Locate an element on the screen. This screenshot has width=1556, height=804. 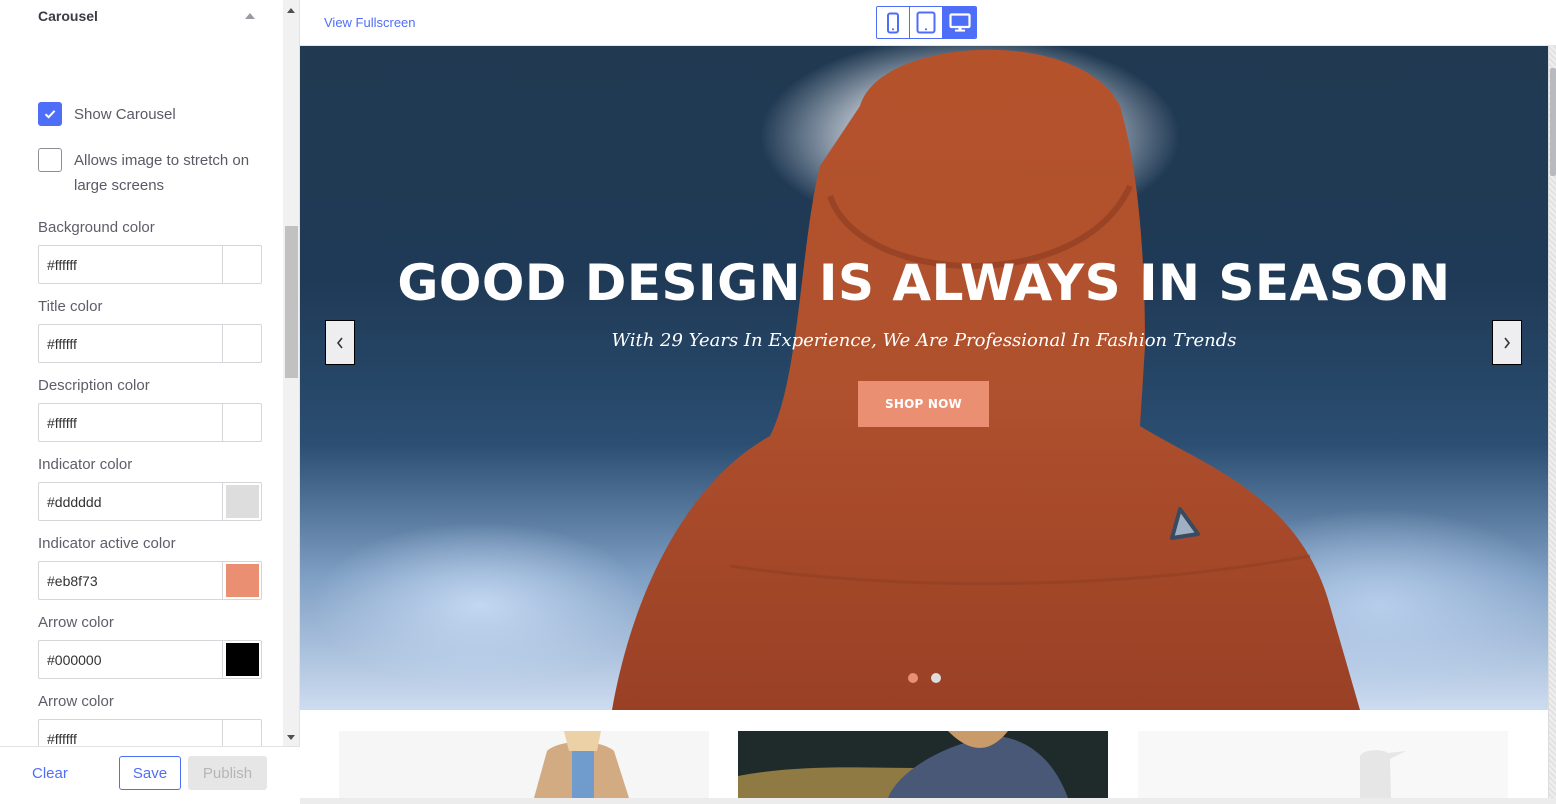
indicator-active-color-field: Indicator active color is located at coordinates (150, 567).